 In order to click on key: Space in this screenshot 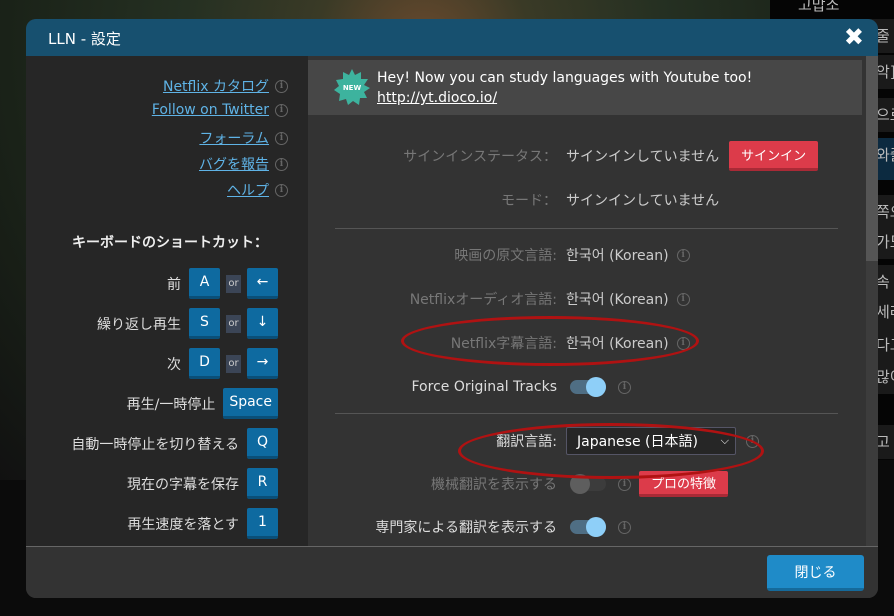, I will do `click(250, 403)`.